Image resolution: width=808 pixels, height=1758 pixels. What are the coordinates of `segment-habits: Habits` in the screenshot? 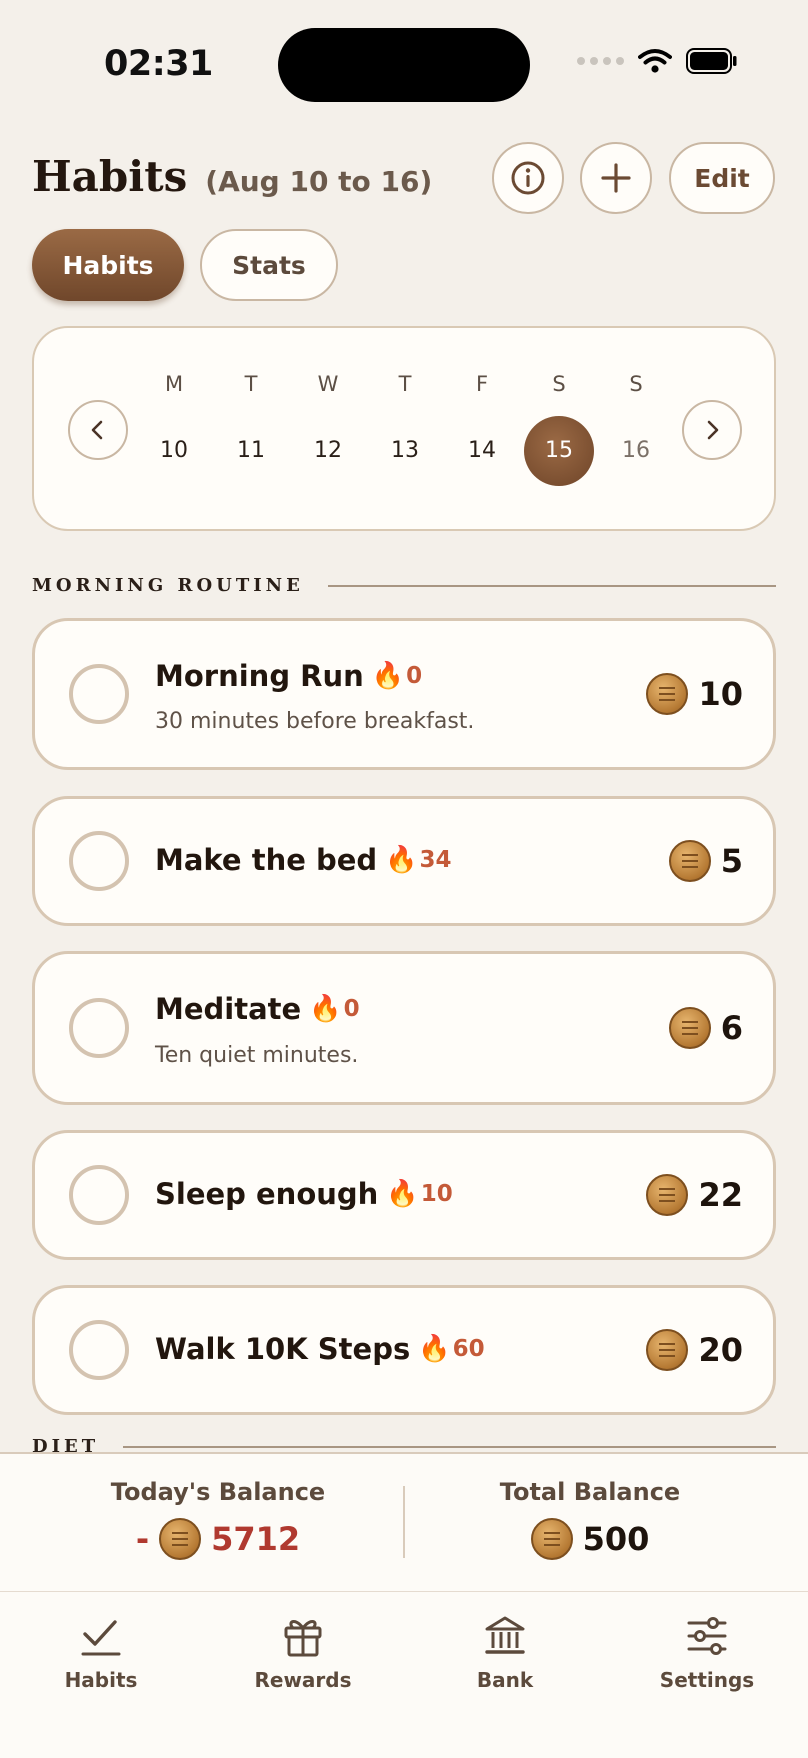 It's located at (108, 265).